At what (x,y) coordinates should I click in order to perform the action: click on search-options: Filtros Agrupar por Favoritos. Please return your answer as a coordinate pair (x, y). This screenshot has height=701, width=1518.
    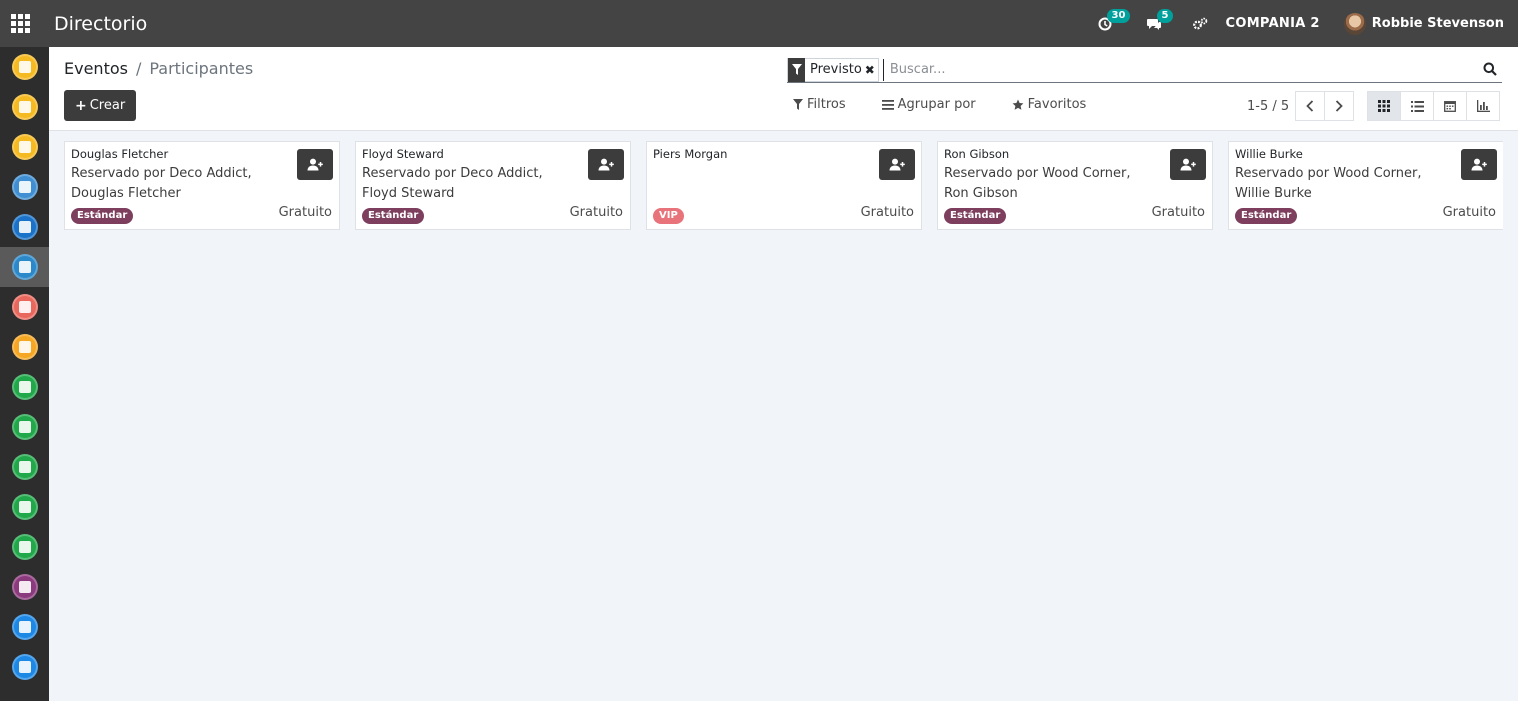
    Looking at the image, I should click on (957, 104).